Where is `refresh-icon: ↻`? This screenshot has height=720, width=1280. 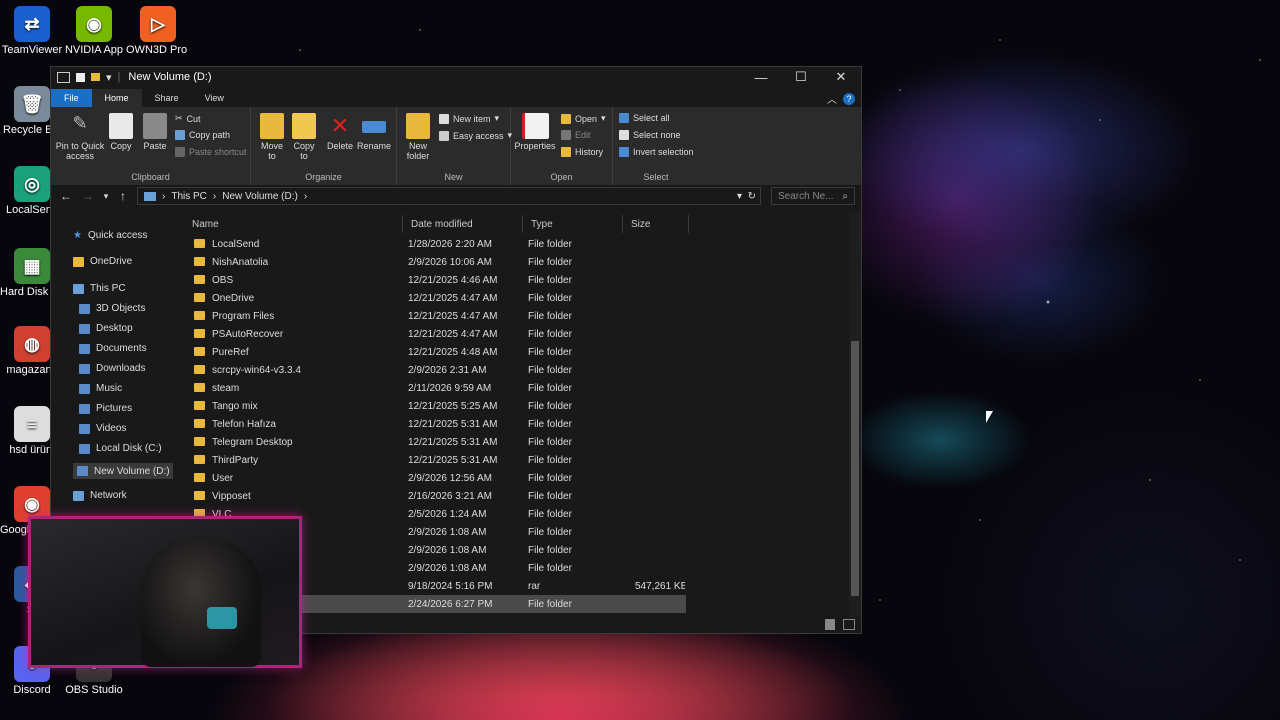
refresh-icon: ↻ is located at coordinates (752, 196).